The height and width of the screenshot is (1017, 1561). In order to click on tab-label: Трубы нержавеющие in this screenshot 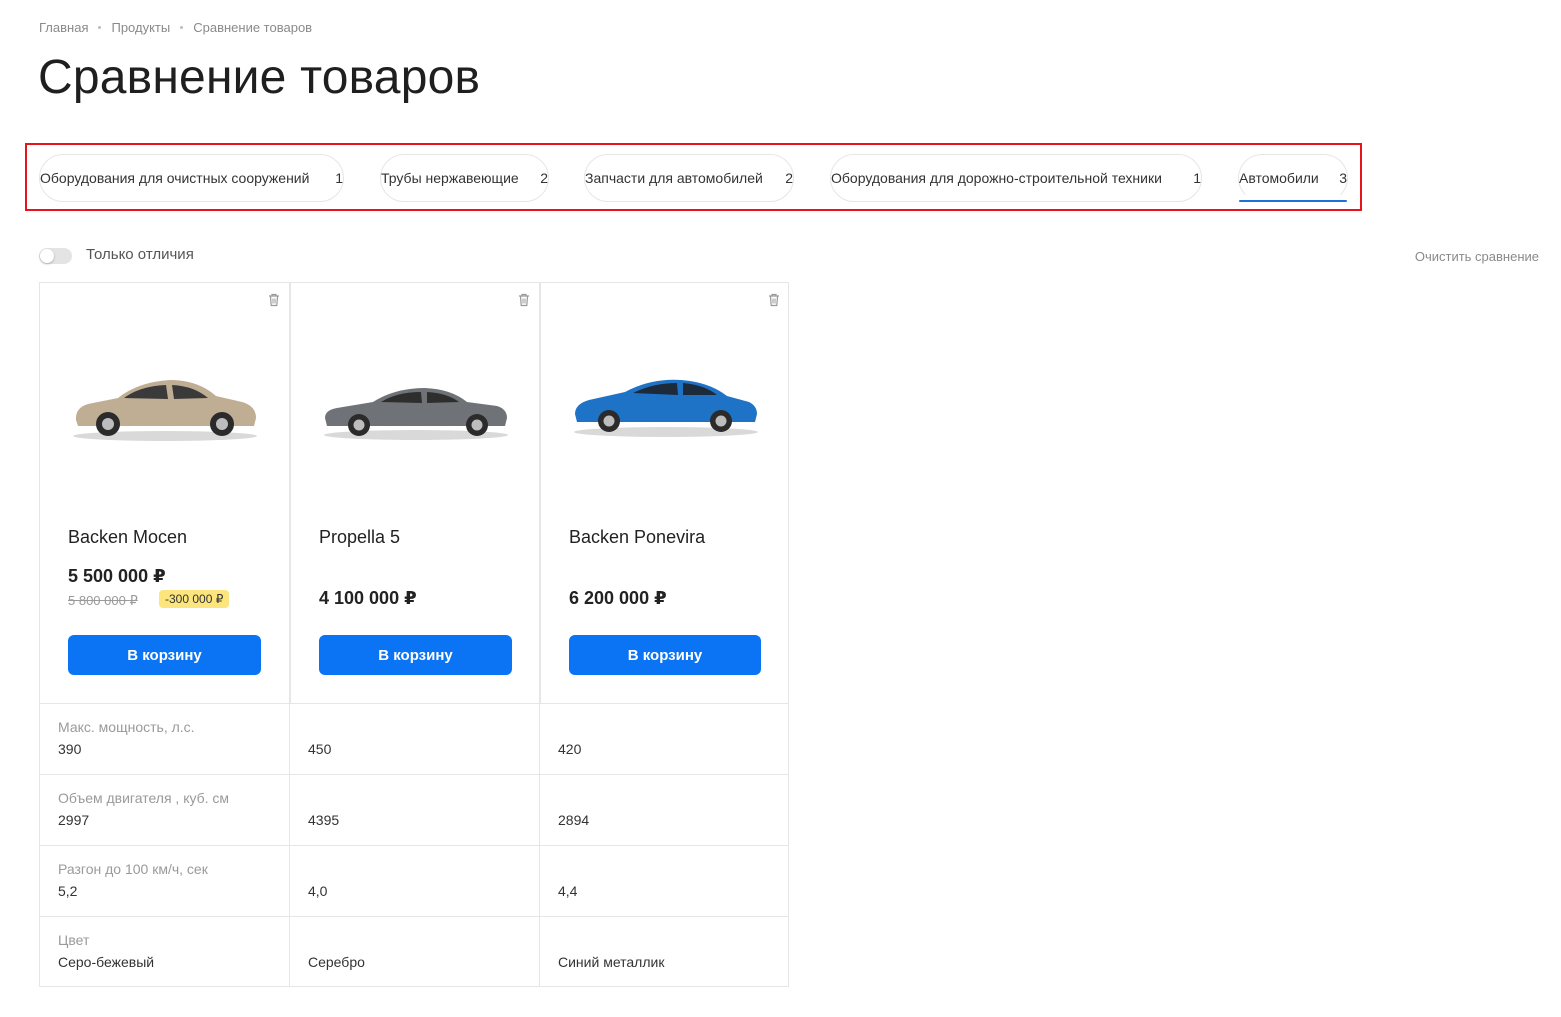, I will do `click(450, 178)`.